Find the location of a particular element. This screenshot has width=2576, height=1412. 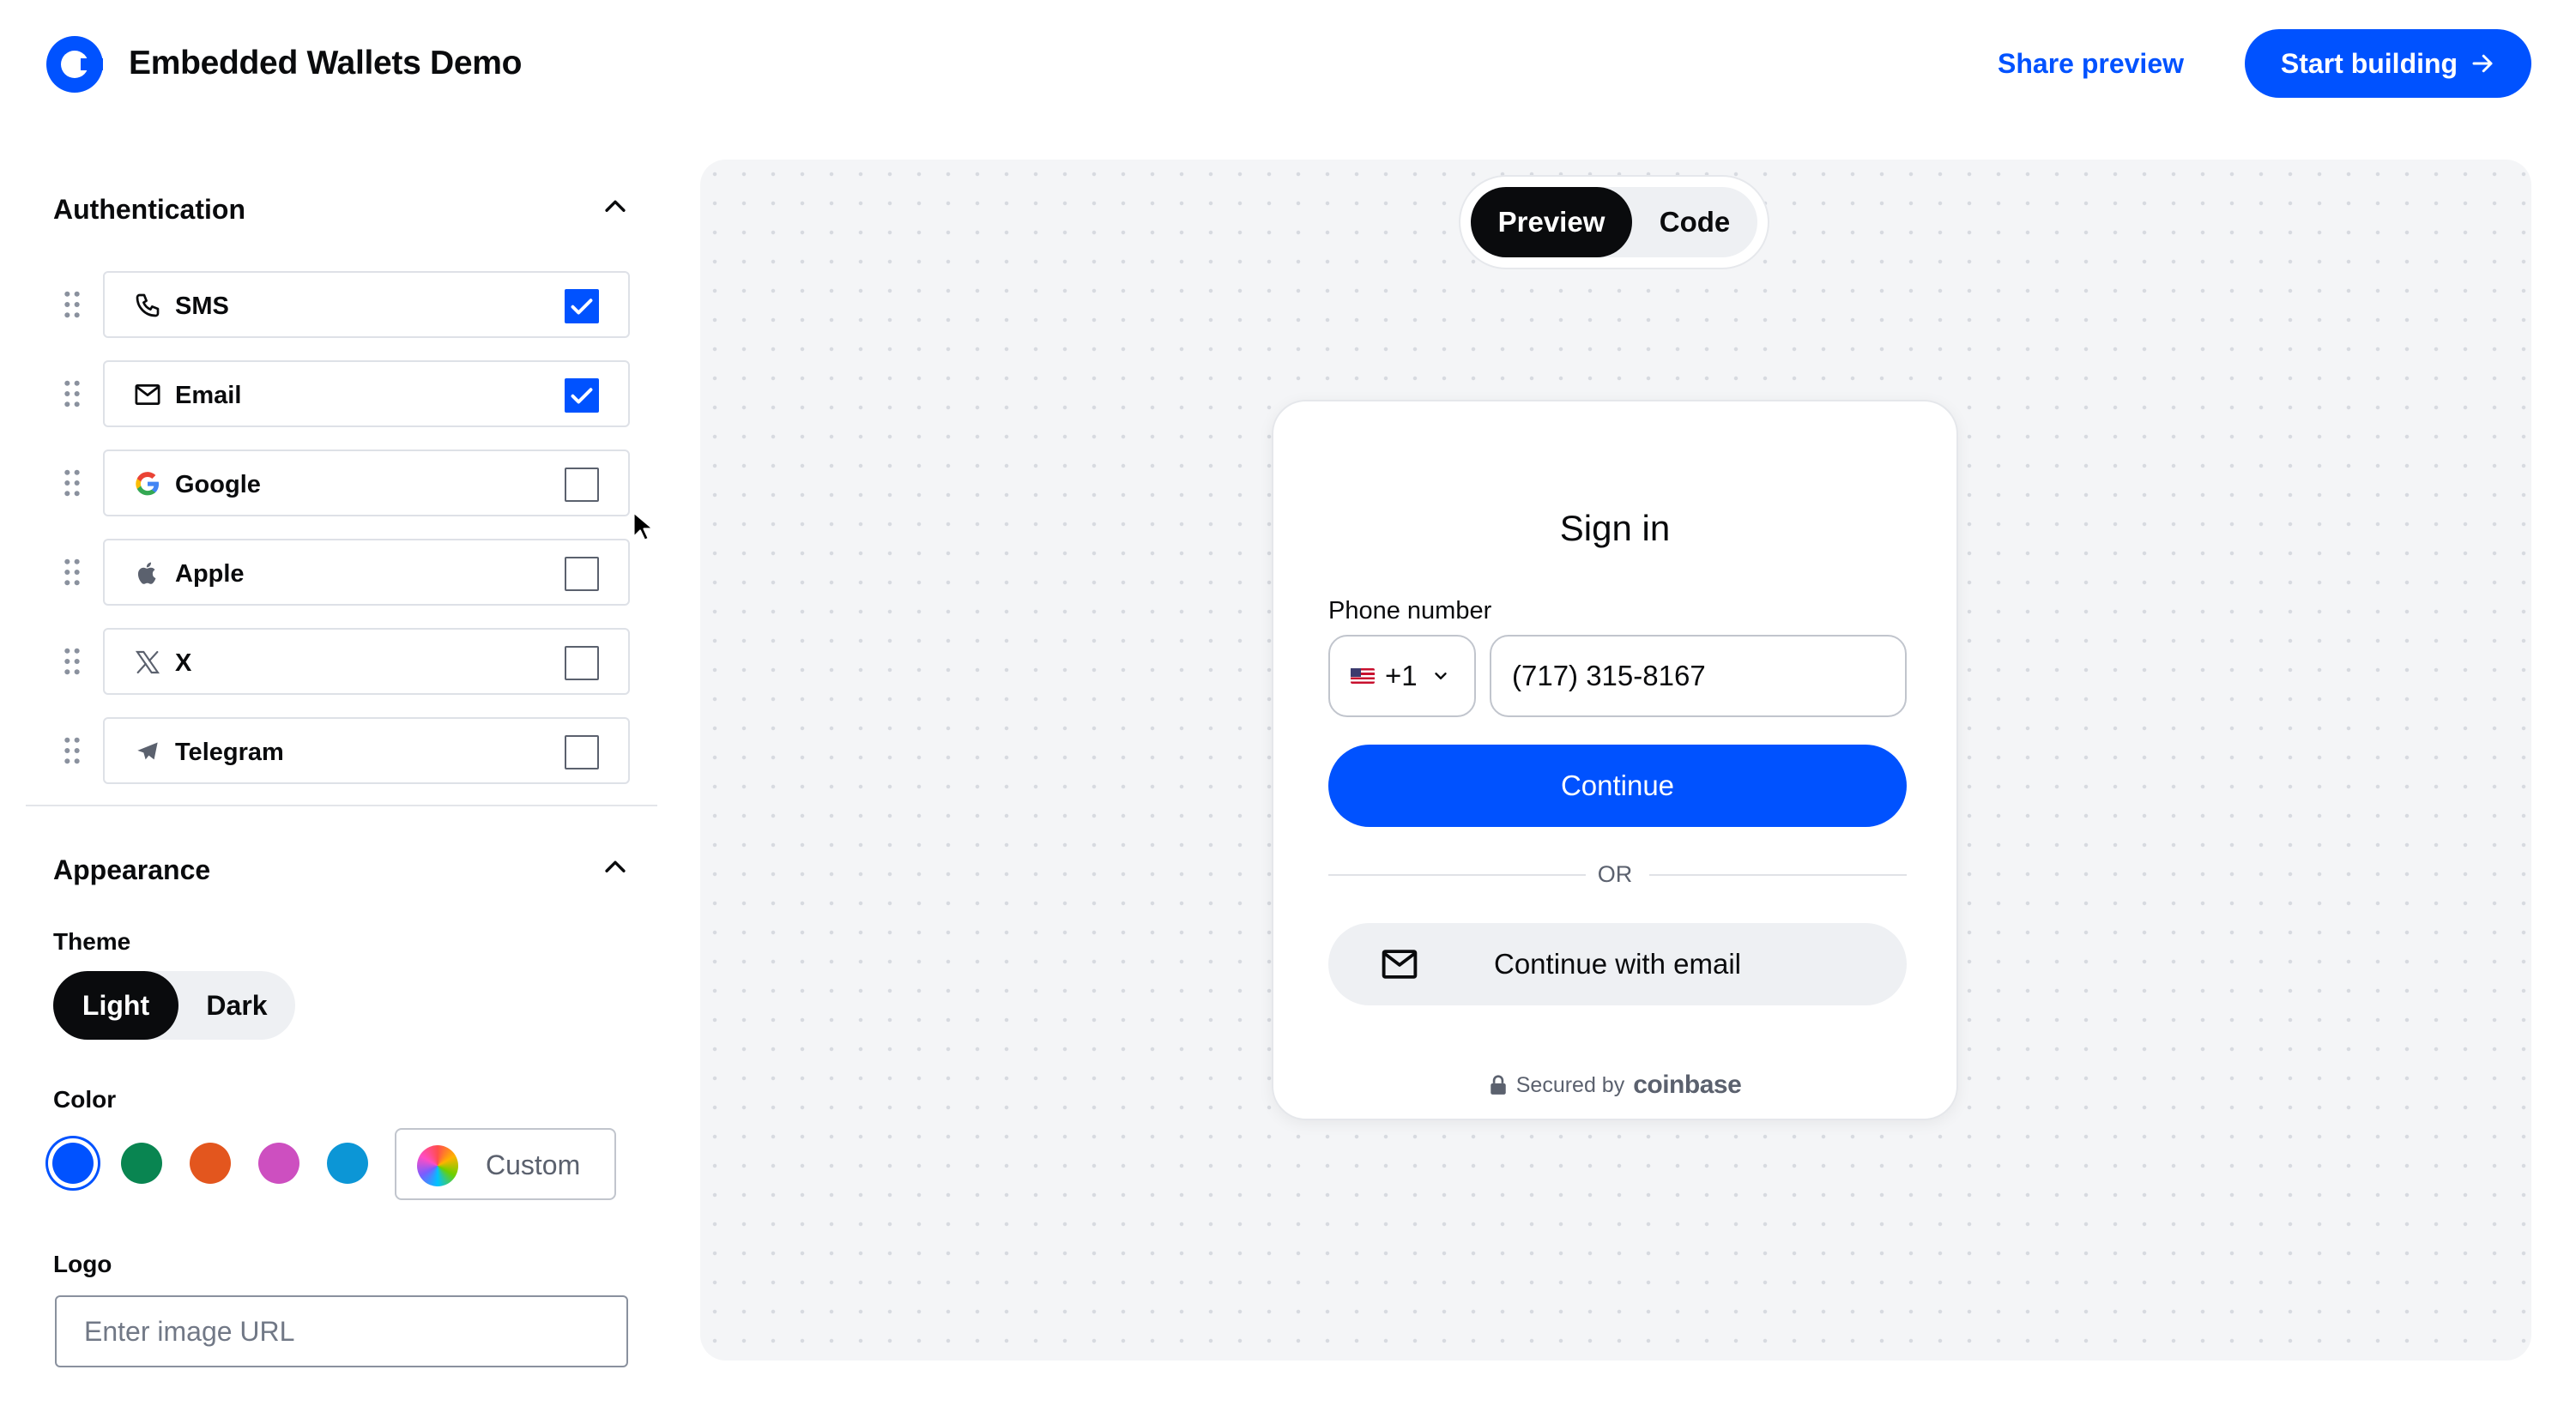

app-title: Embedded Wallets Demo is located at coordinates (326, 63).